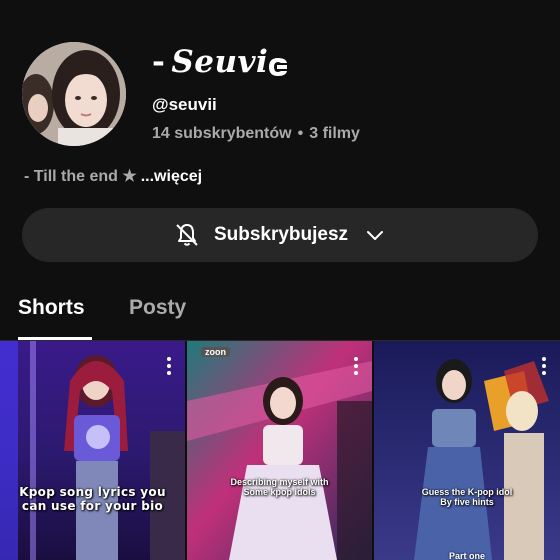 This screenshot has width=560, height=560. I want to click on short-caption-1-line1: Kpop song lyrics you, so click(92, 492).